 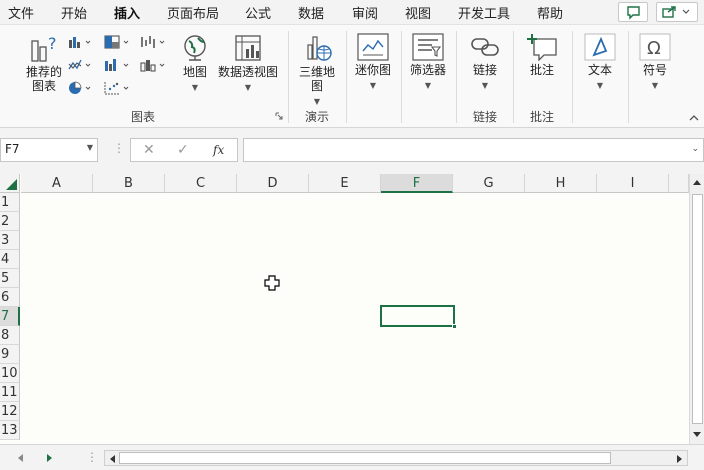 What do you see at coordinates (680, 459) in the screenshot?
I see `scroll-right-icon` at bounding box center [680, 459].